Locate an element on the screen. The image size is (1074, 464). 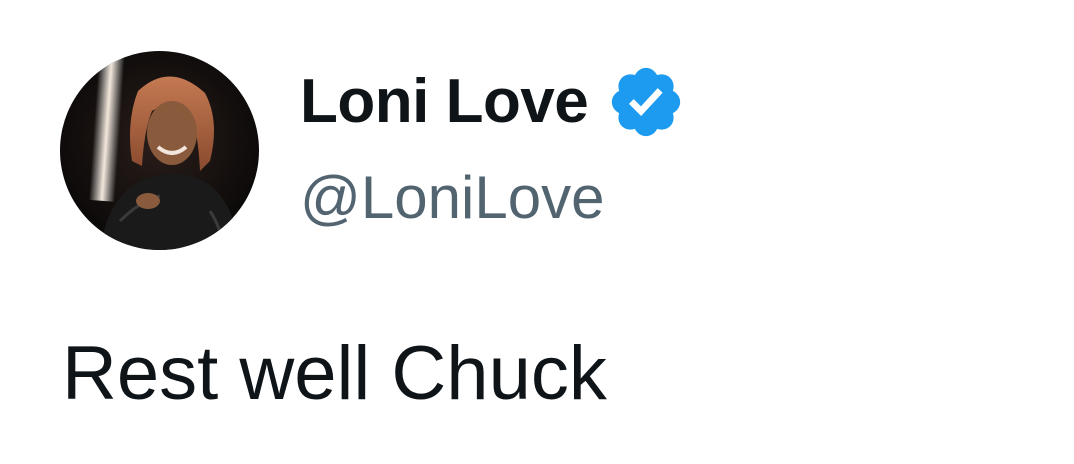
display-name: Loni Love is located at coordinates (444, 102).